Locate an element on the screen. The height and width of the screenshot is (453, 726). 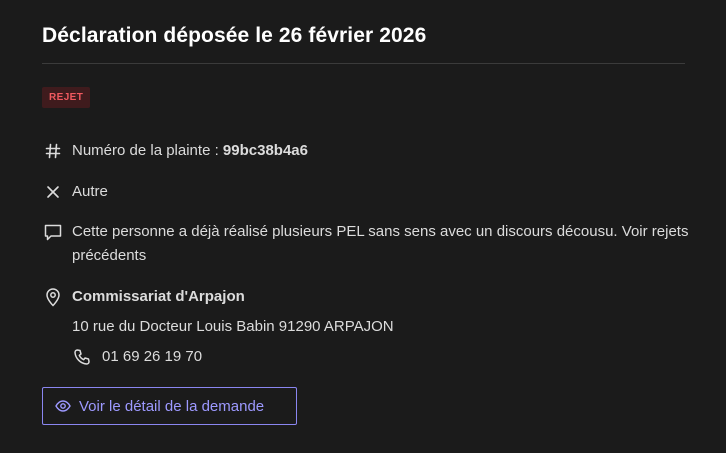
map-pin-icon is located at coordinates (53, 297).